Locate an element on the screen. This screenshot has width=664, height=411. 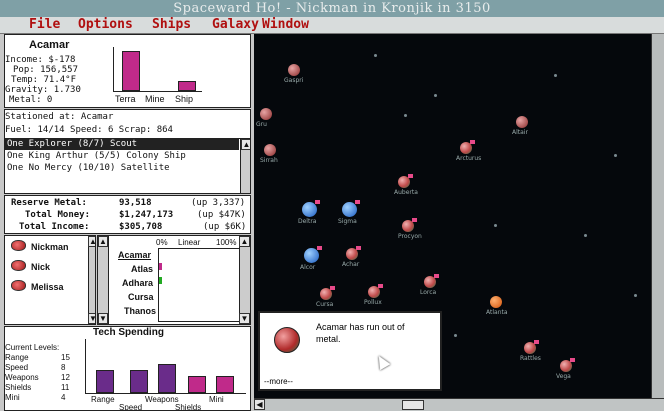
map-horizontal-scrollbar: ◀ is located at coordinates (459, 404).